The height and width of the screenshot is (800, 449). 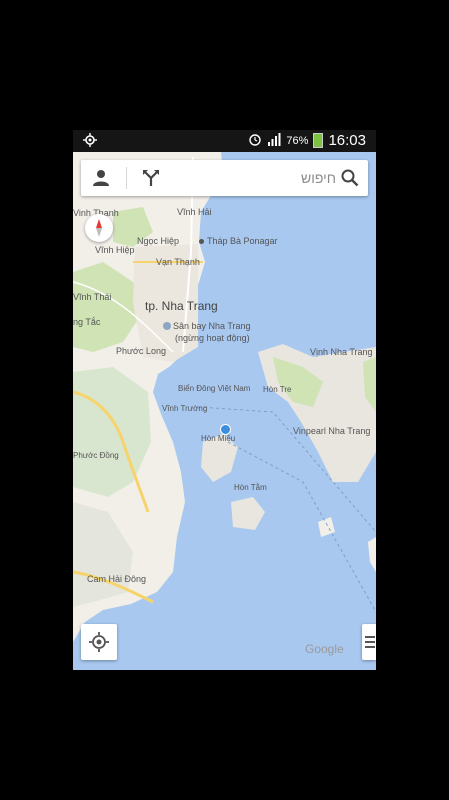 What do you see at coordinates (115, 250) in the screenshot?
I see `label-vinh-hiep: Vĩnh Hiệp` at bounding box center [115, 250].